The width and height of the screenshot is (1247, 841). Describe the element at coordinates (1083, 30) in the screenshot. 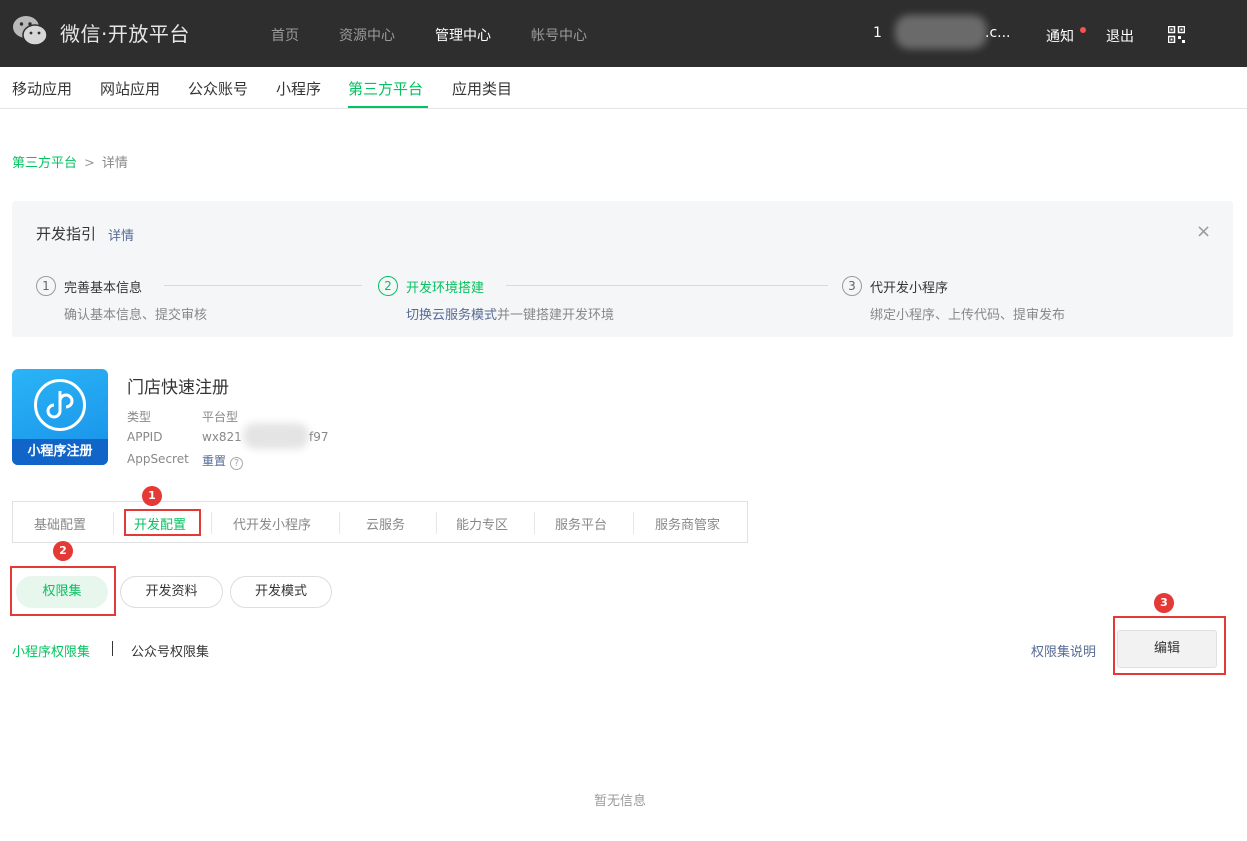

I see `notify-dot` at that location.